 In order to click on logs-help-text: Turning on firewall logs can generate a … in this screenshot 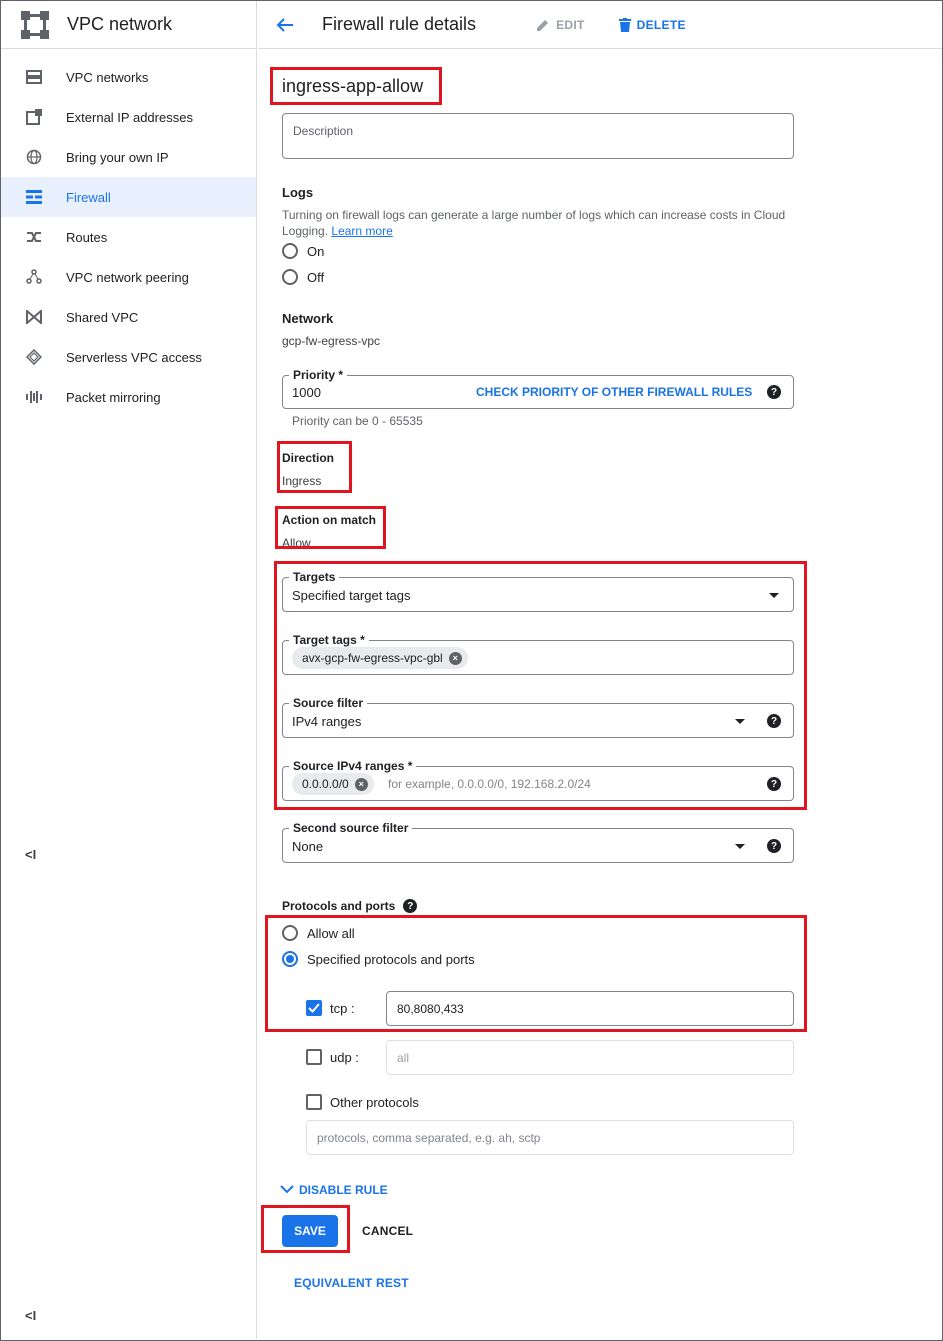, I will do `click(537, 223)`.